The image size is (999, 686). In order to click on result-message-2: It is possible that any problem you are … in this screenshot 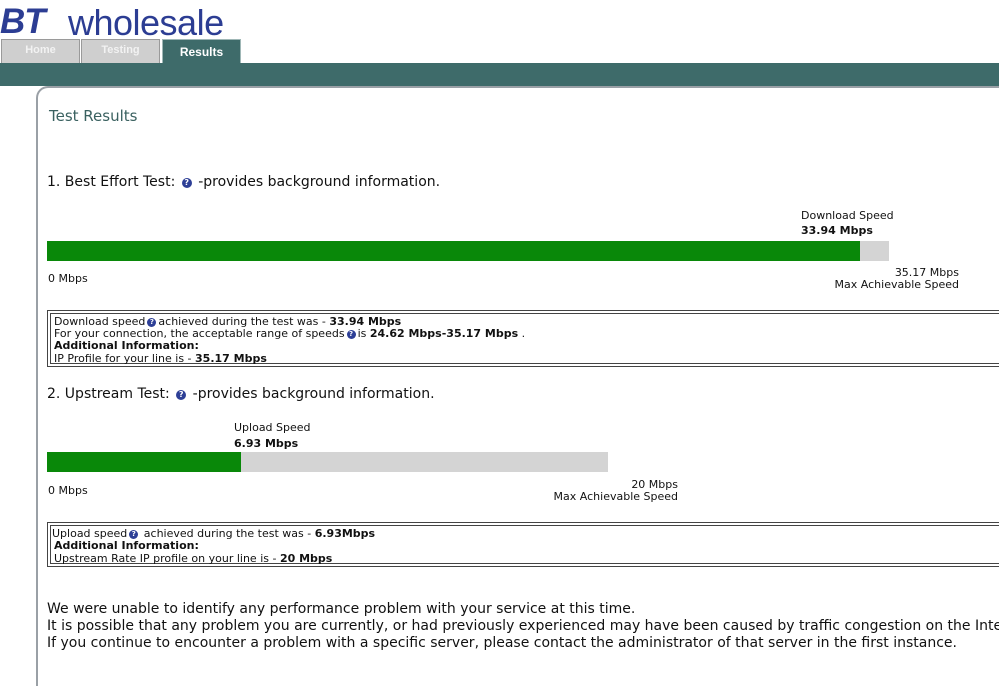, I will do `click(523, 626)`.